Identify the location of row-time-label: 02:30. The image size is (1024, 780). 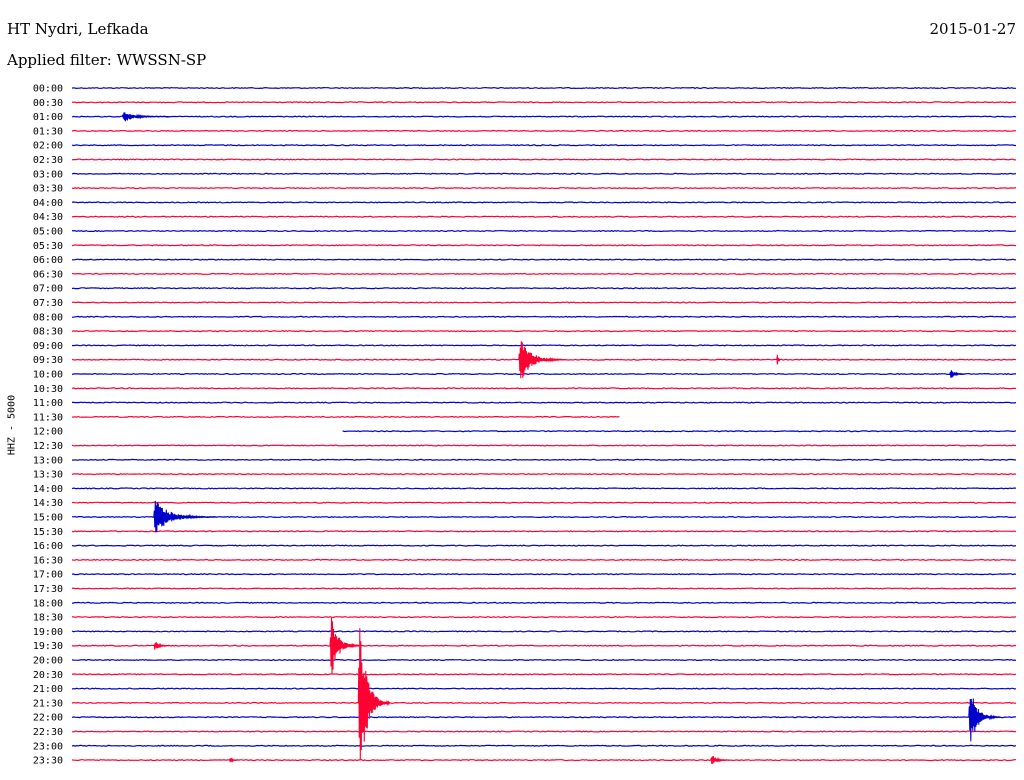
(48, 160).